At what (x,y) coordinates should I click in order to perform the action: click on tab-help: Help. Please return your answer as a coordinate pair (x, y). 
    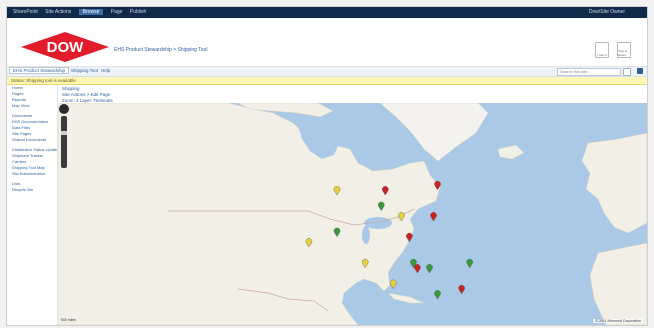
    Looking at the image, I should click on (105, 70).